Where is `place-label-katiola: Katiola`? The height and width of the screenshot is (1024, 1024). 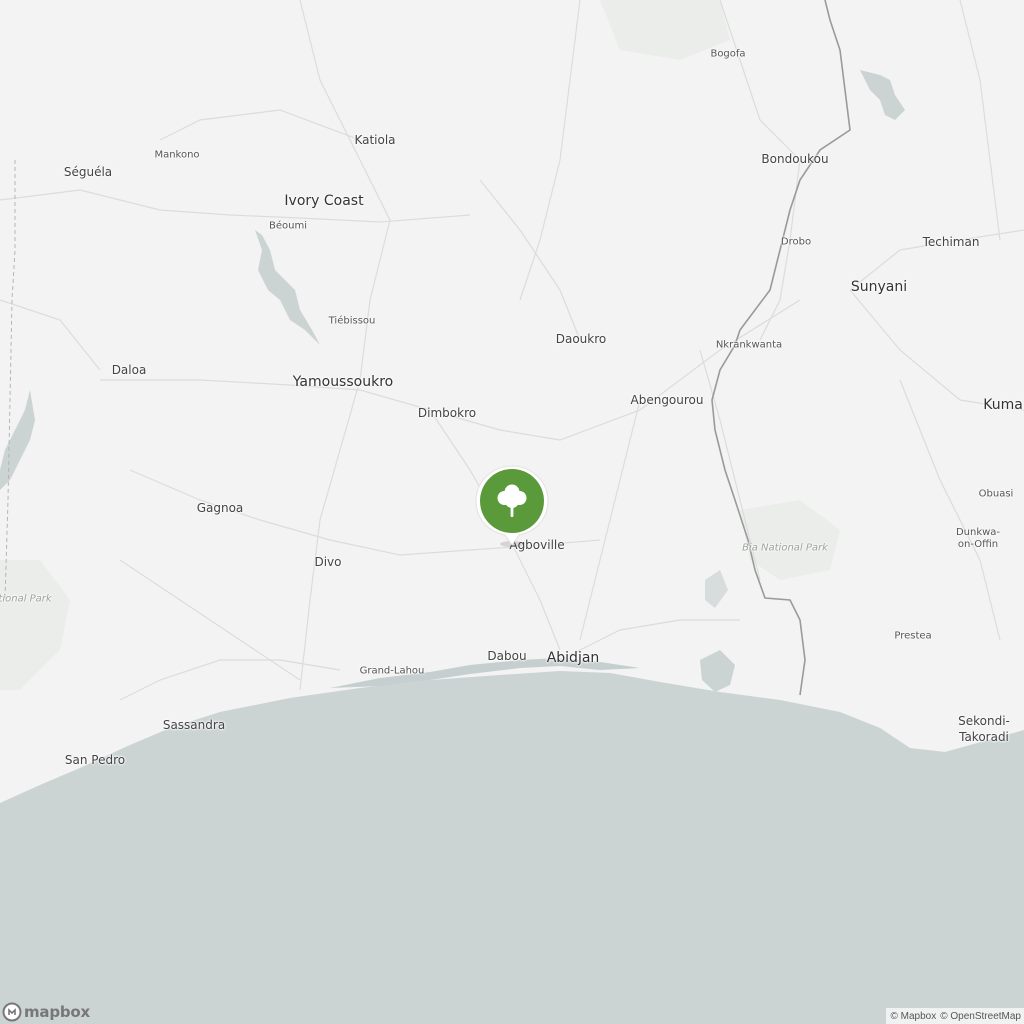
place-label-katiola: Katiola is located at coordinates (375, 140).